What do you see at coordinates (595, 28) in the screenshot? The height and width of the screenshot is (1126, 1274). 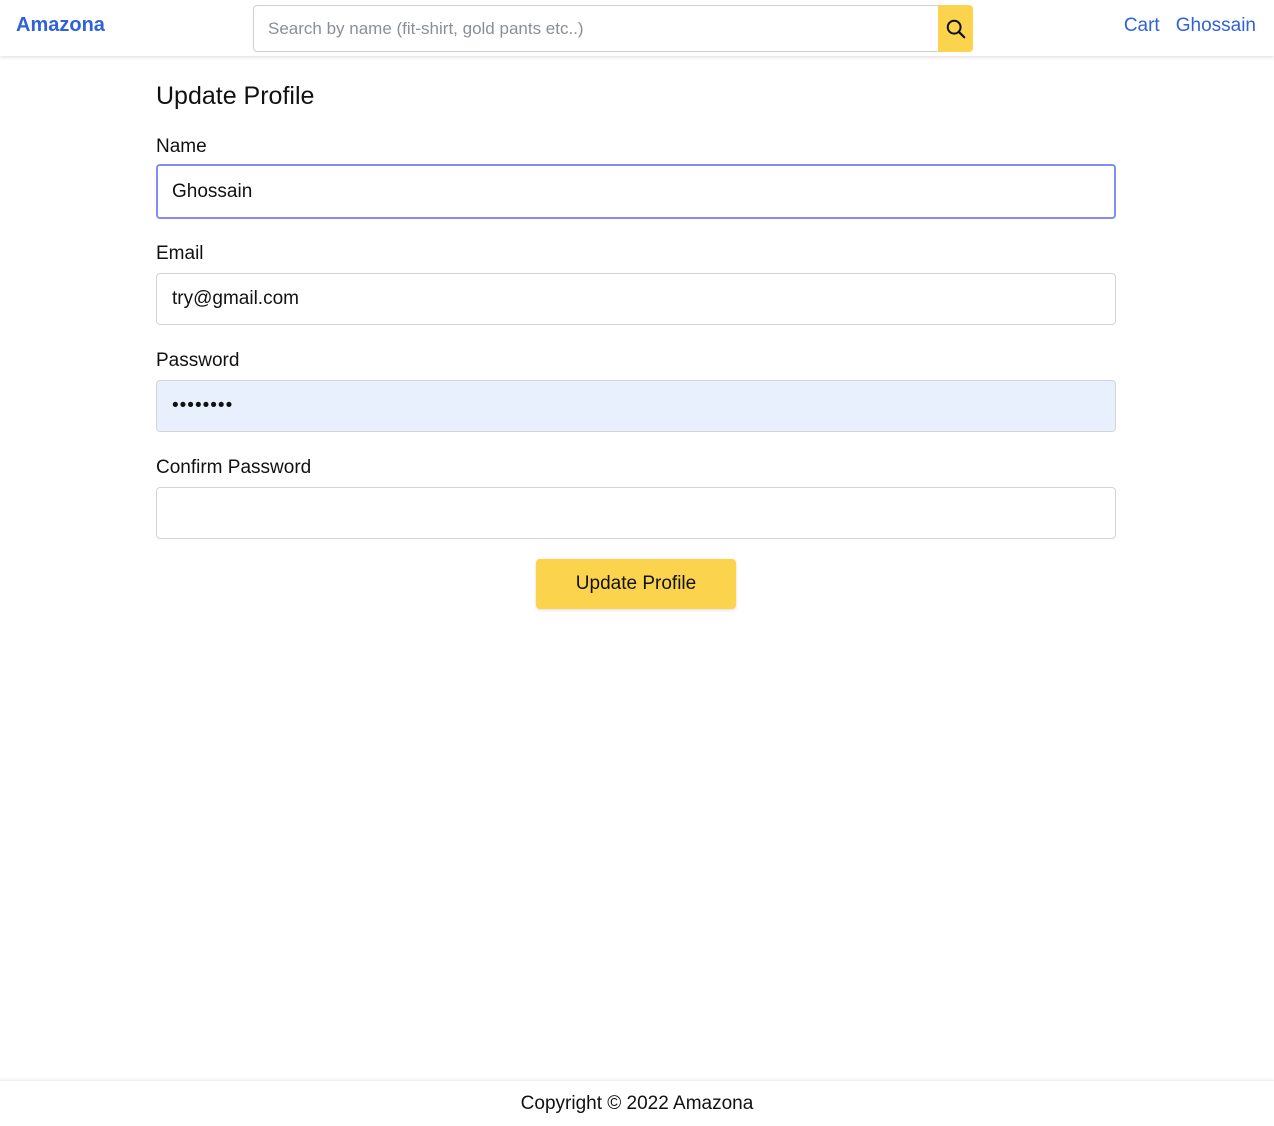 I see `search-input` at bounding box center [595, 28].